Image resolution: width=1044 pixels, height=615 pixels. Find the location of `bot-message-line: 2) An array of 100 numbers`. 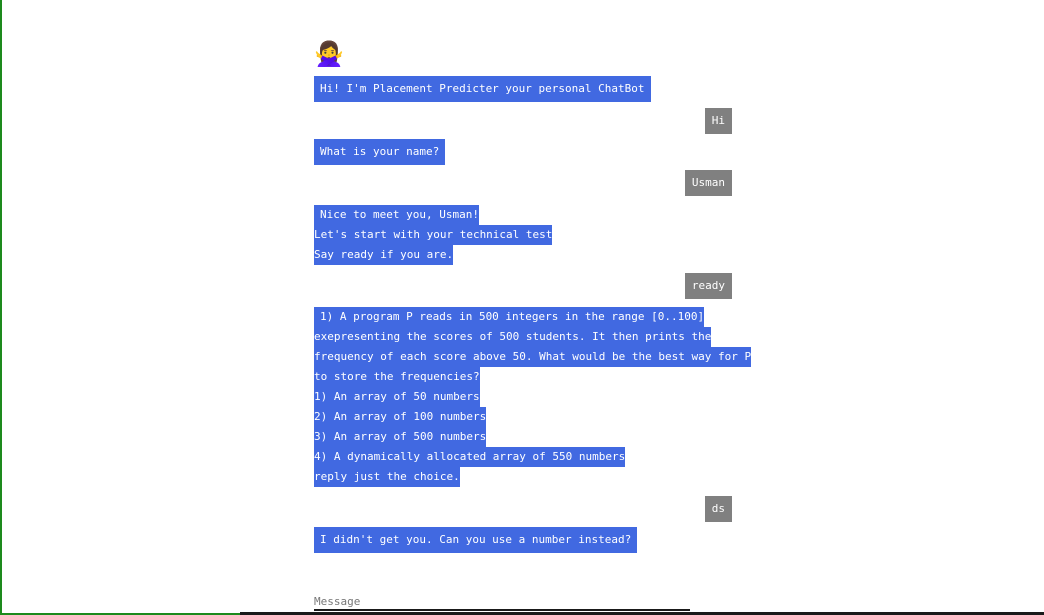

bot-message-line: 2) An array of 100 numbers is located at coordinates (400, 417).